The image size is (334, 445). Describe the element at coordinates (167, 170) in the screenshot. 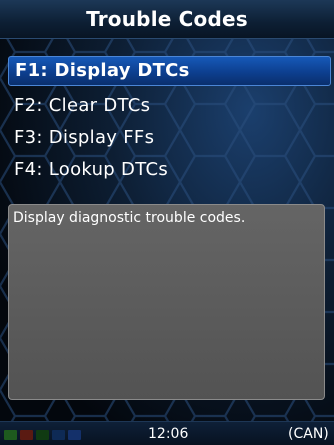

I see `menu-item-lookup-dtcs: F4: Lookup DTCs` at that location.